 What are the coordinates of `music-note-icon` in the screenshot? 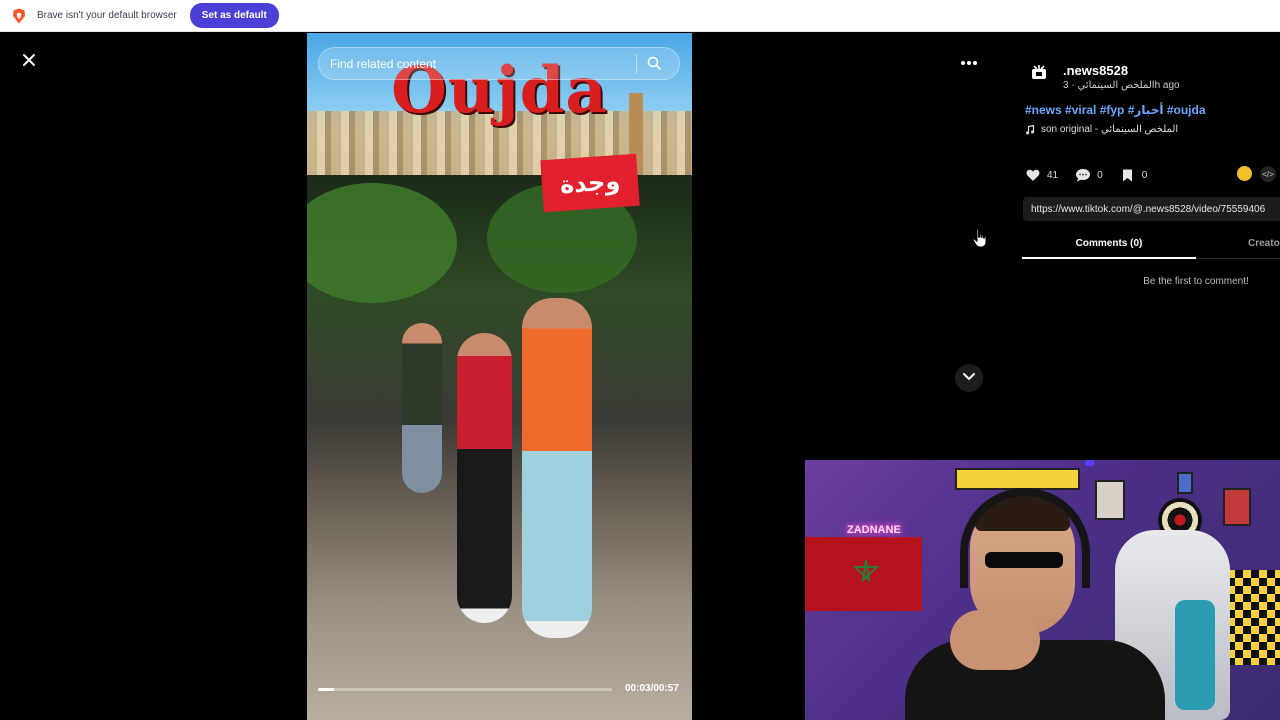 It's located at (1030, 129).